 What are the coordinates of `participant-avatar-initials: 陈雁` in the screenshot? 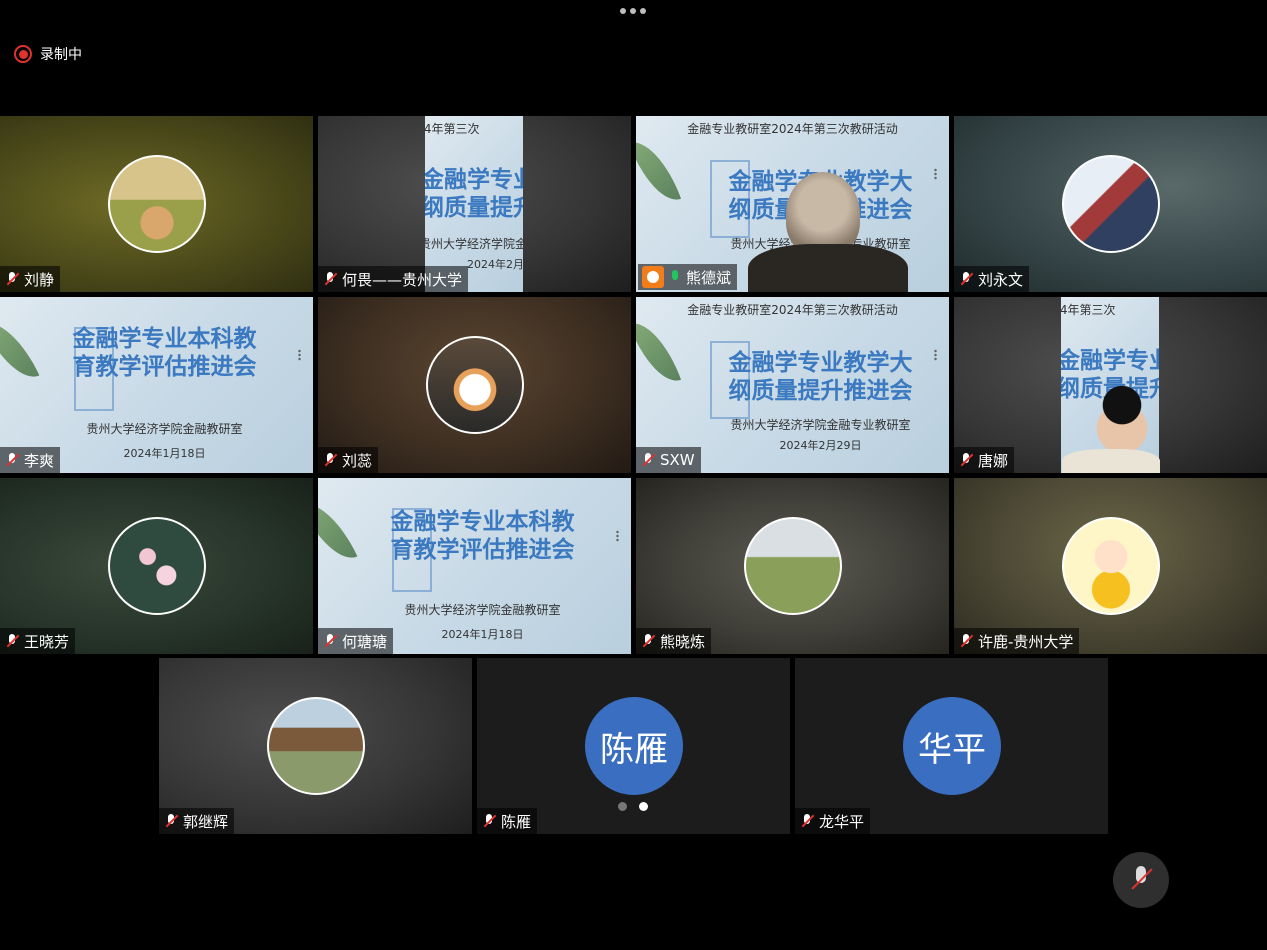 It's located at (634, 746).